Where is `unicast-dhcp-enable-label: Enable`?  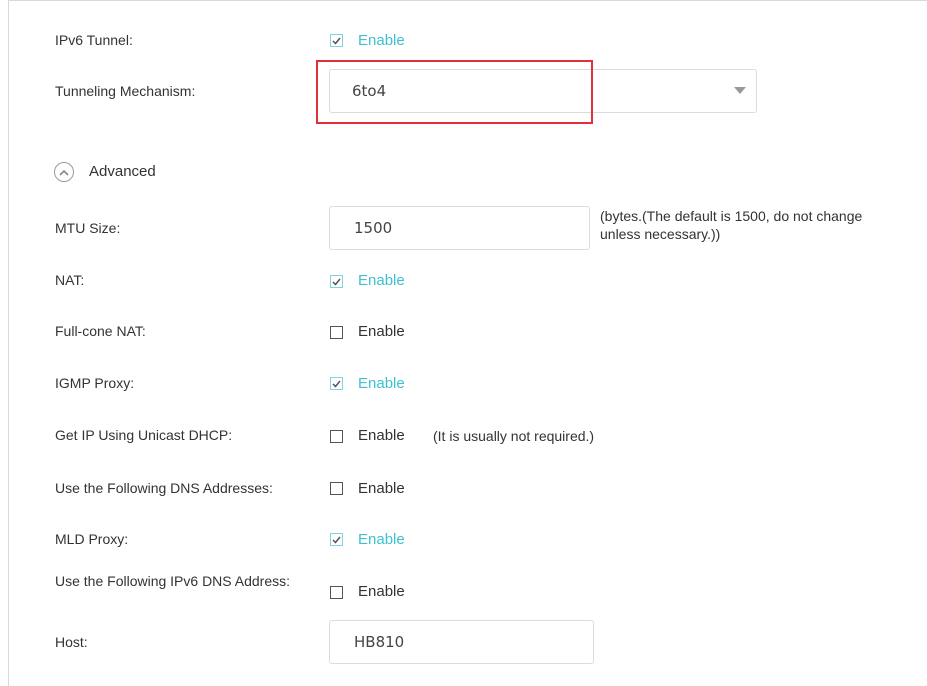 unicast-dhcp-enable-label: Enable is located at coordinates (381, 436).